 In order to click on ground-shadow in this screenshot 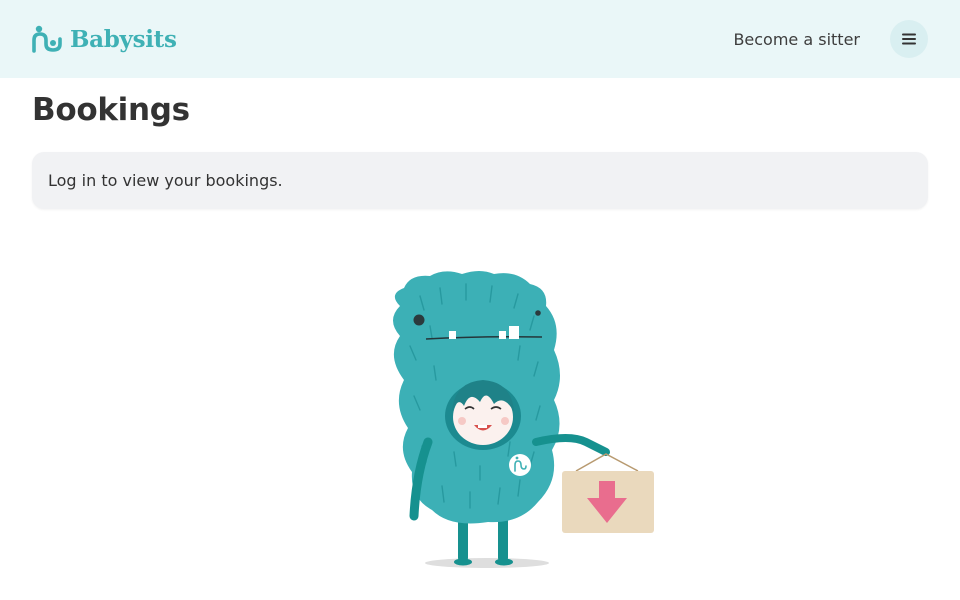, I will do `click(487, 563)`.